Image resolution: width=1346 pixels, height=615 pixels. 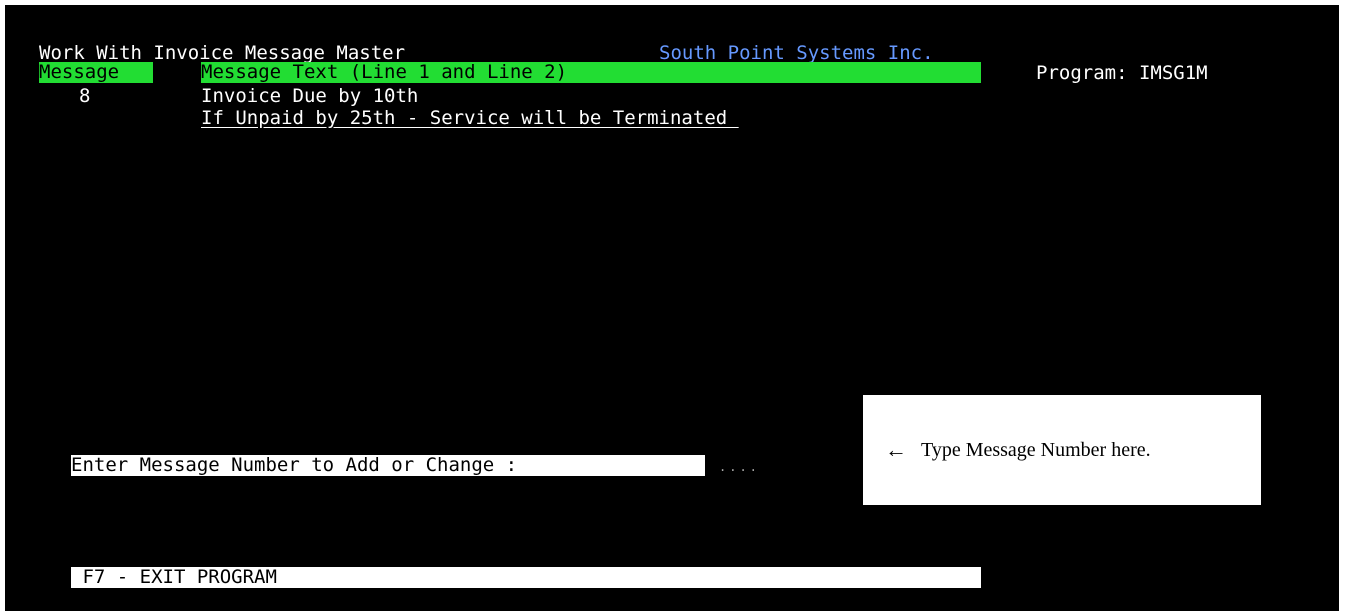 I want to click on arrow-left-icon: ←, so click(x=896, y=449).